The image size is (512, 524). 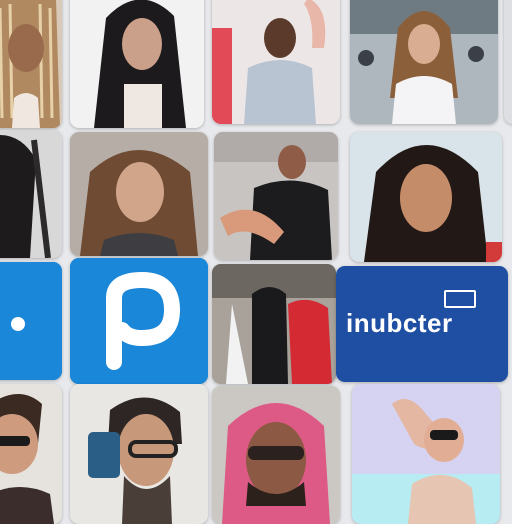 I want to click on photo-woman-dark-hair, so click(x=137, y=64).